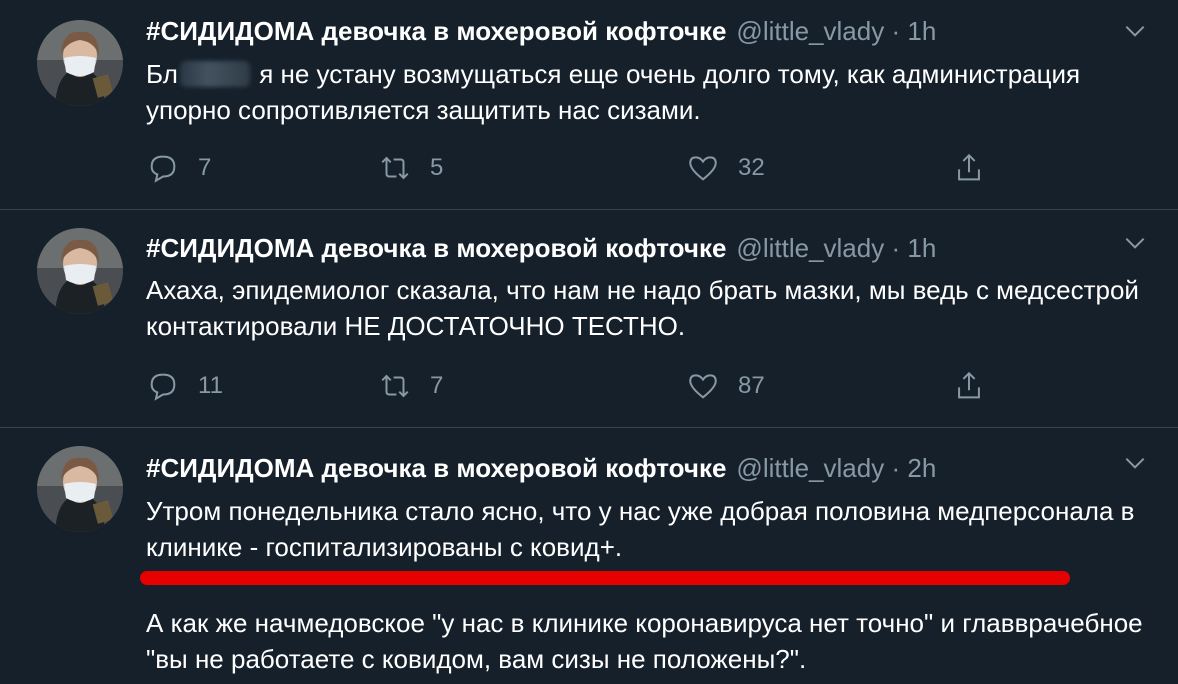  Describe the element at coordinates (570, 168) in the screenshot. I see `tweet-actions: 7 5 32` at that location.